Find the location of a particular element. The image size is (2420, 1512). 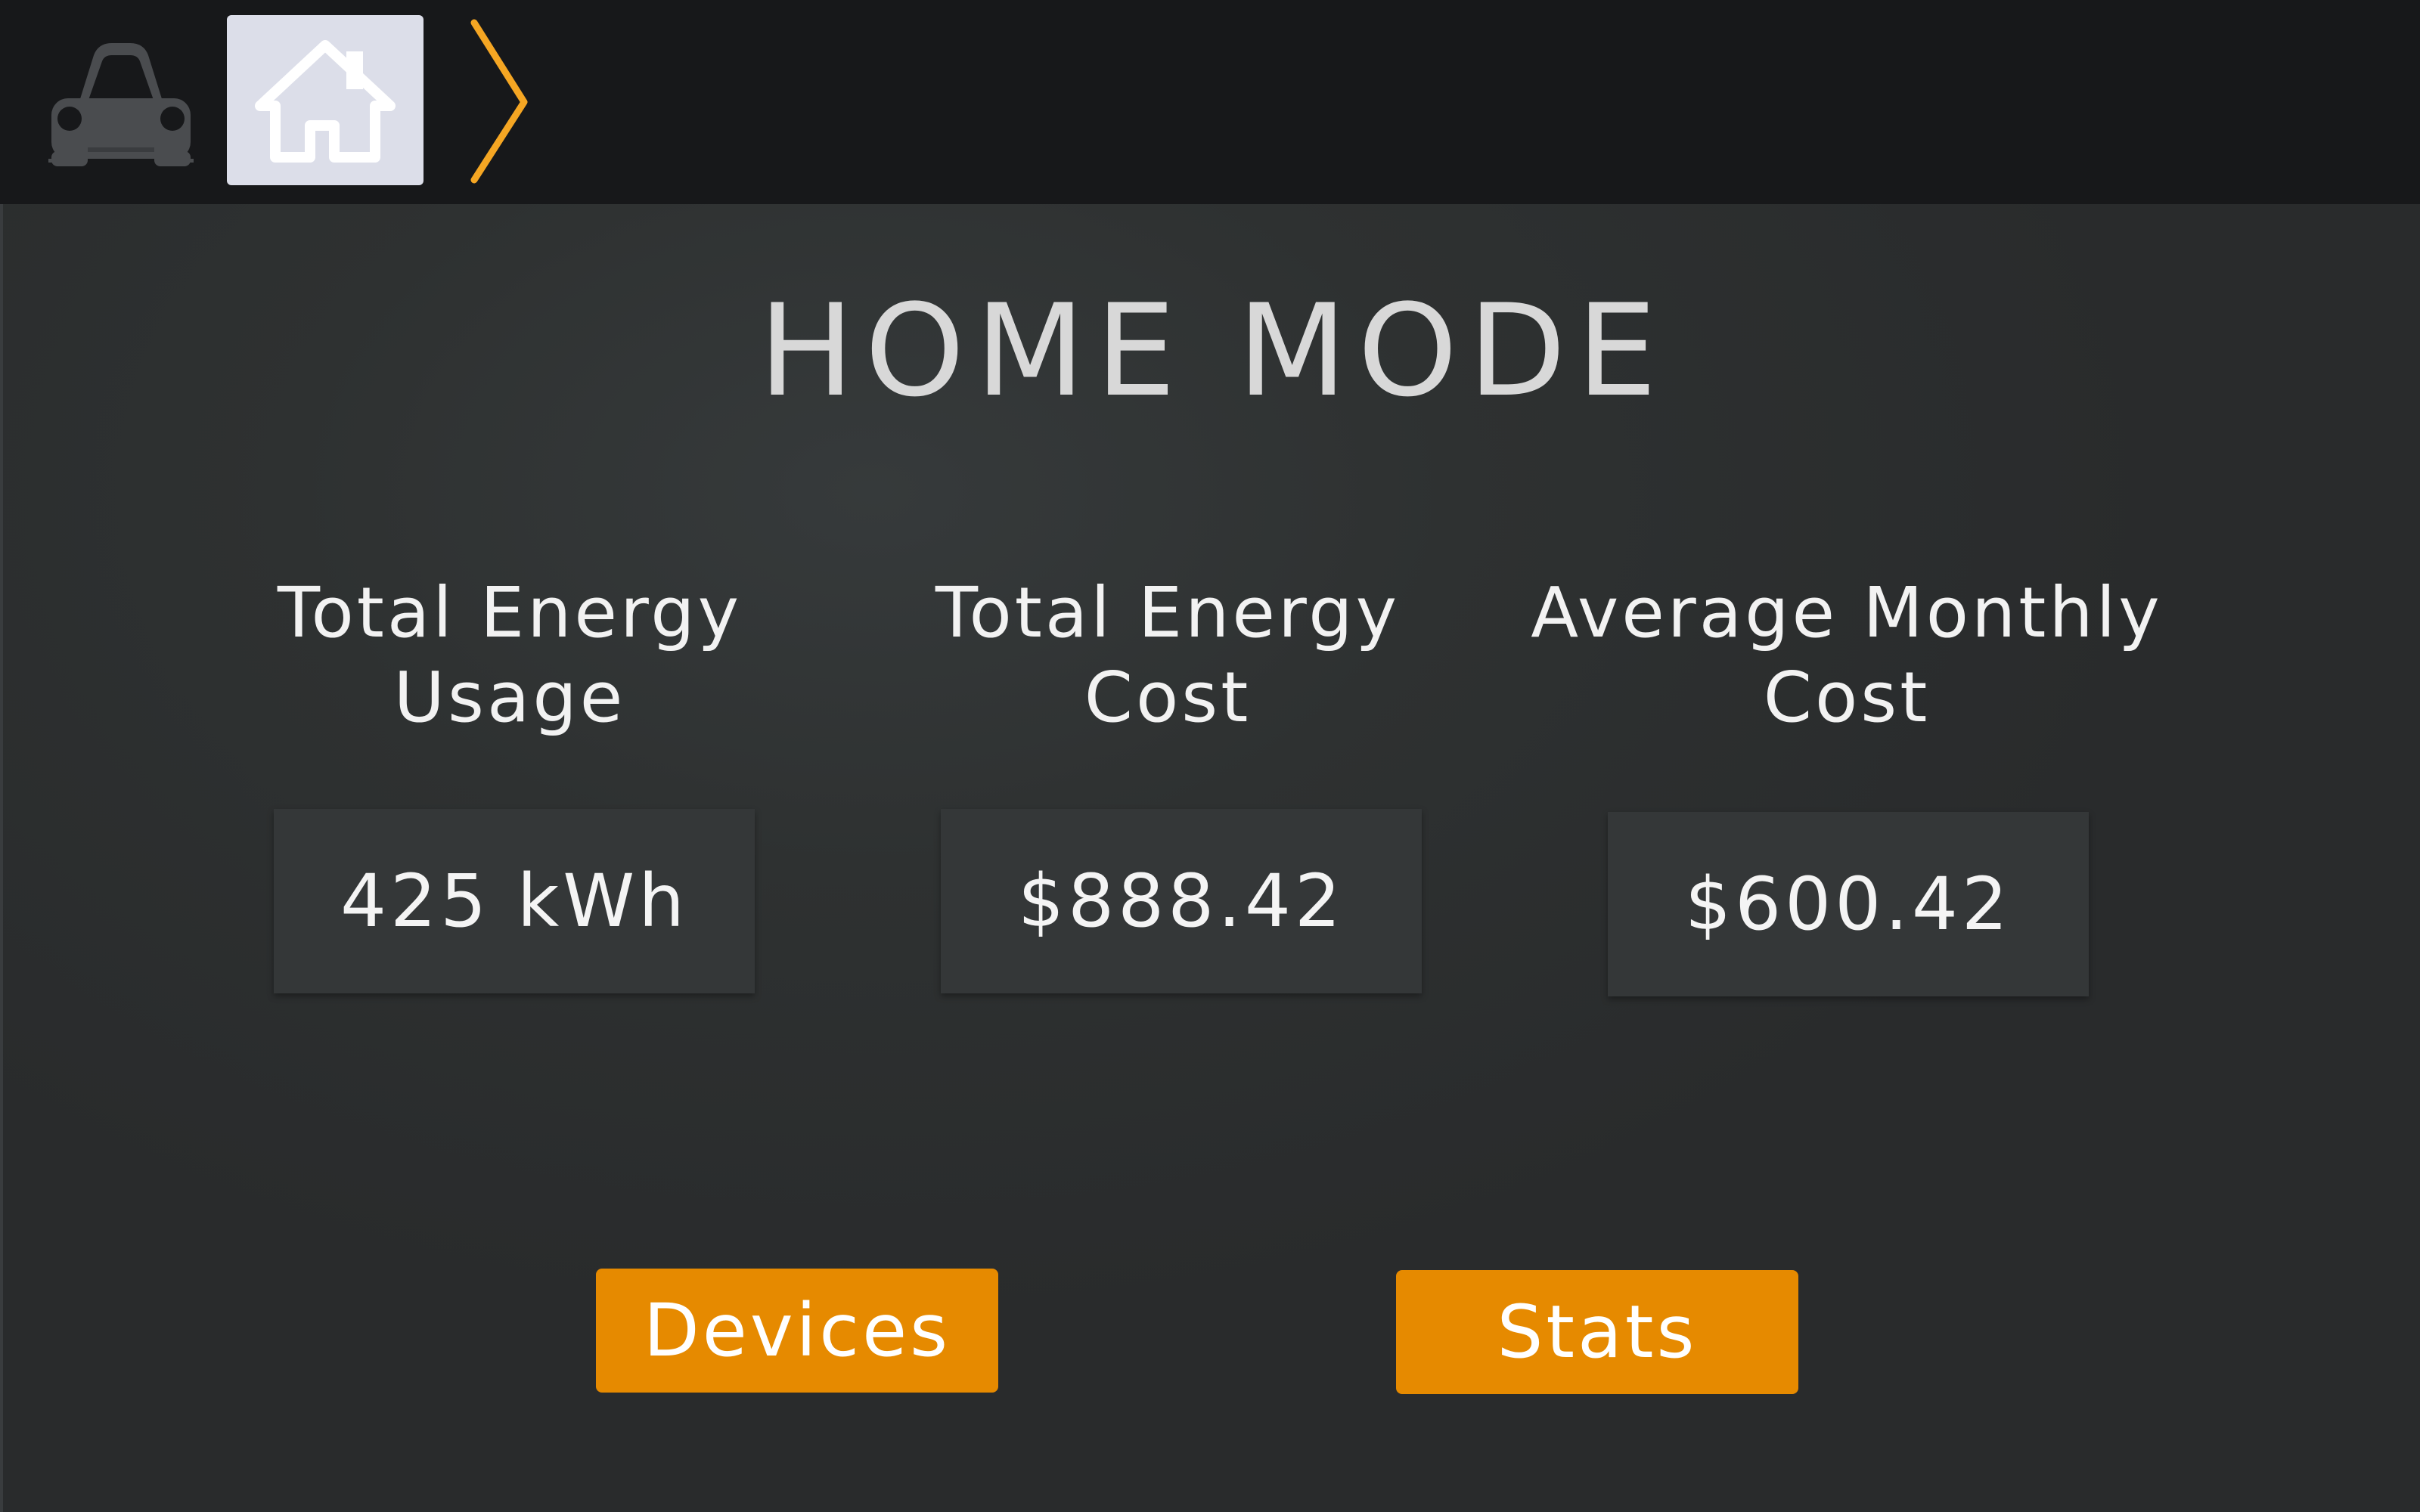

page-title: HOME MODE is located at coordinates (1213, 351).